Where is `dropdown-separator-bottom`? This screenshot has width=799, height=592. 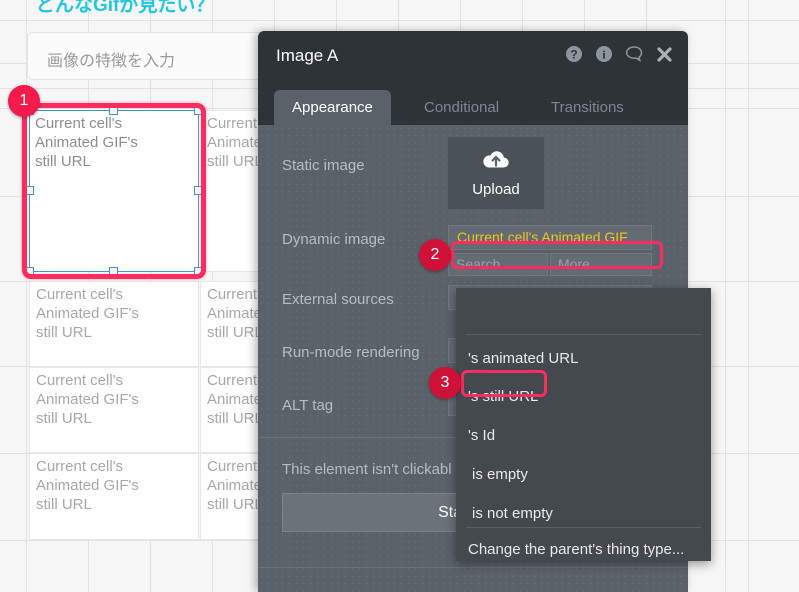 dropdown-separator-bottom is located at coordinates (583, 527).